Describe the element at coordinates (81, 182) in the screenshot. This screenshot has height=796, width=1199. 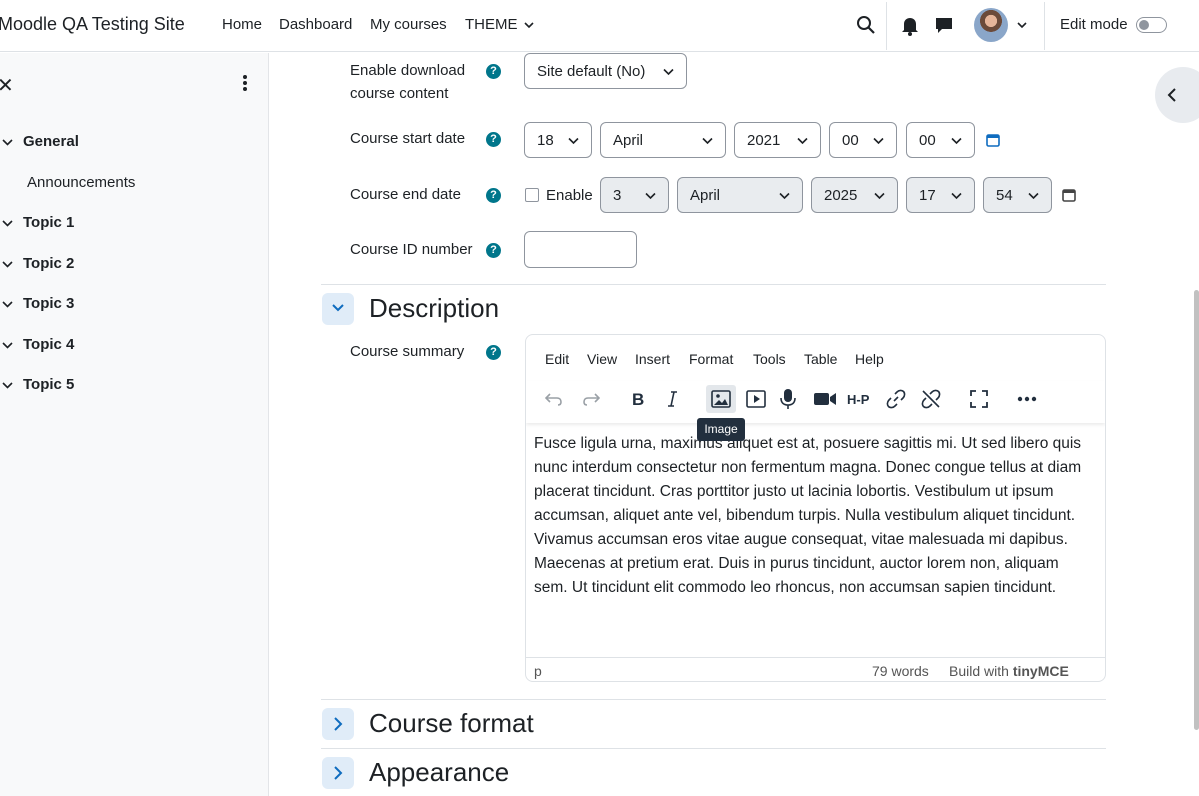
I see `drawer-item-announcements: Announcements` at that location.